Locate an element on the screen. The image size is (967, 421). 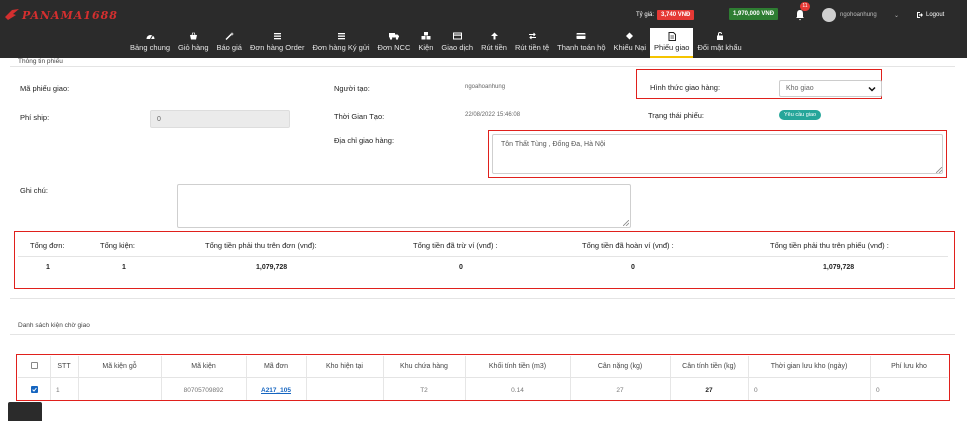
diamond-icon is located at coordinates (629, 36).